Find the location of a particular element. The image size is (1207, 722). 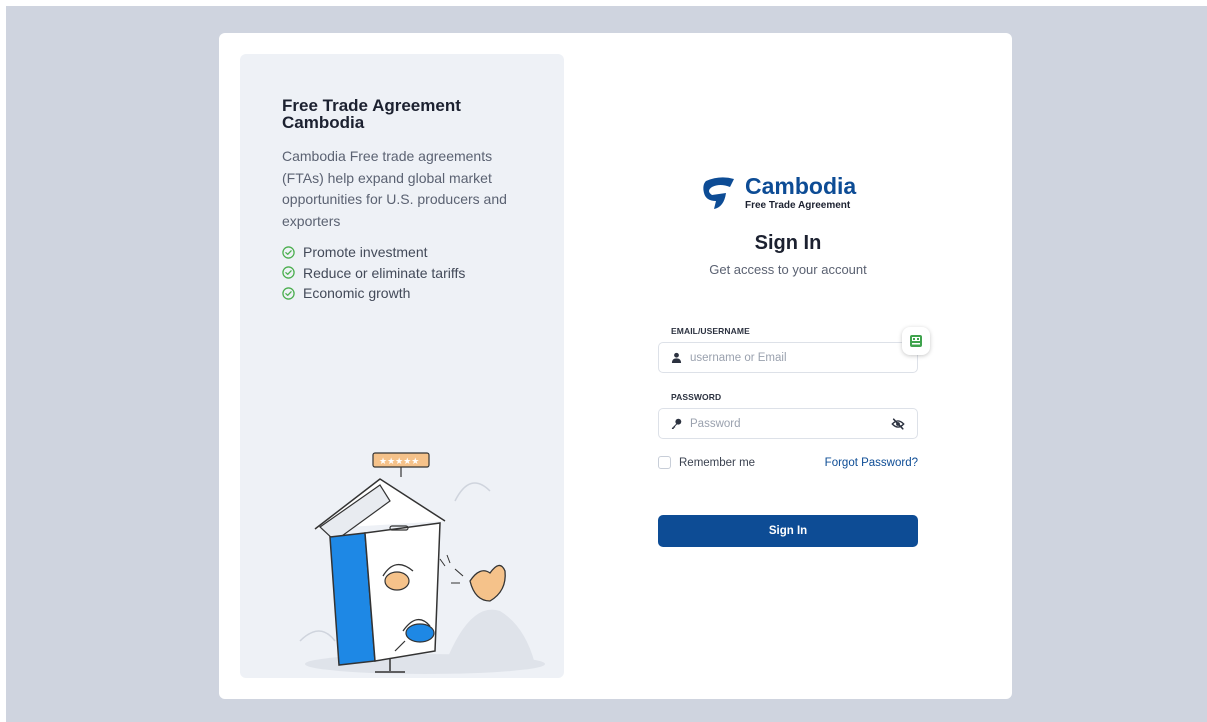

email-field-wrapper is located at coordinates (788, 357).